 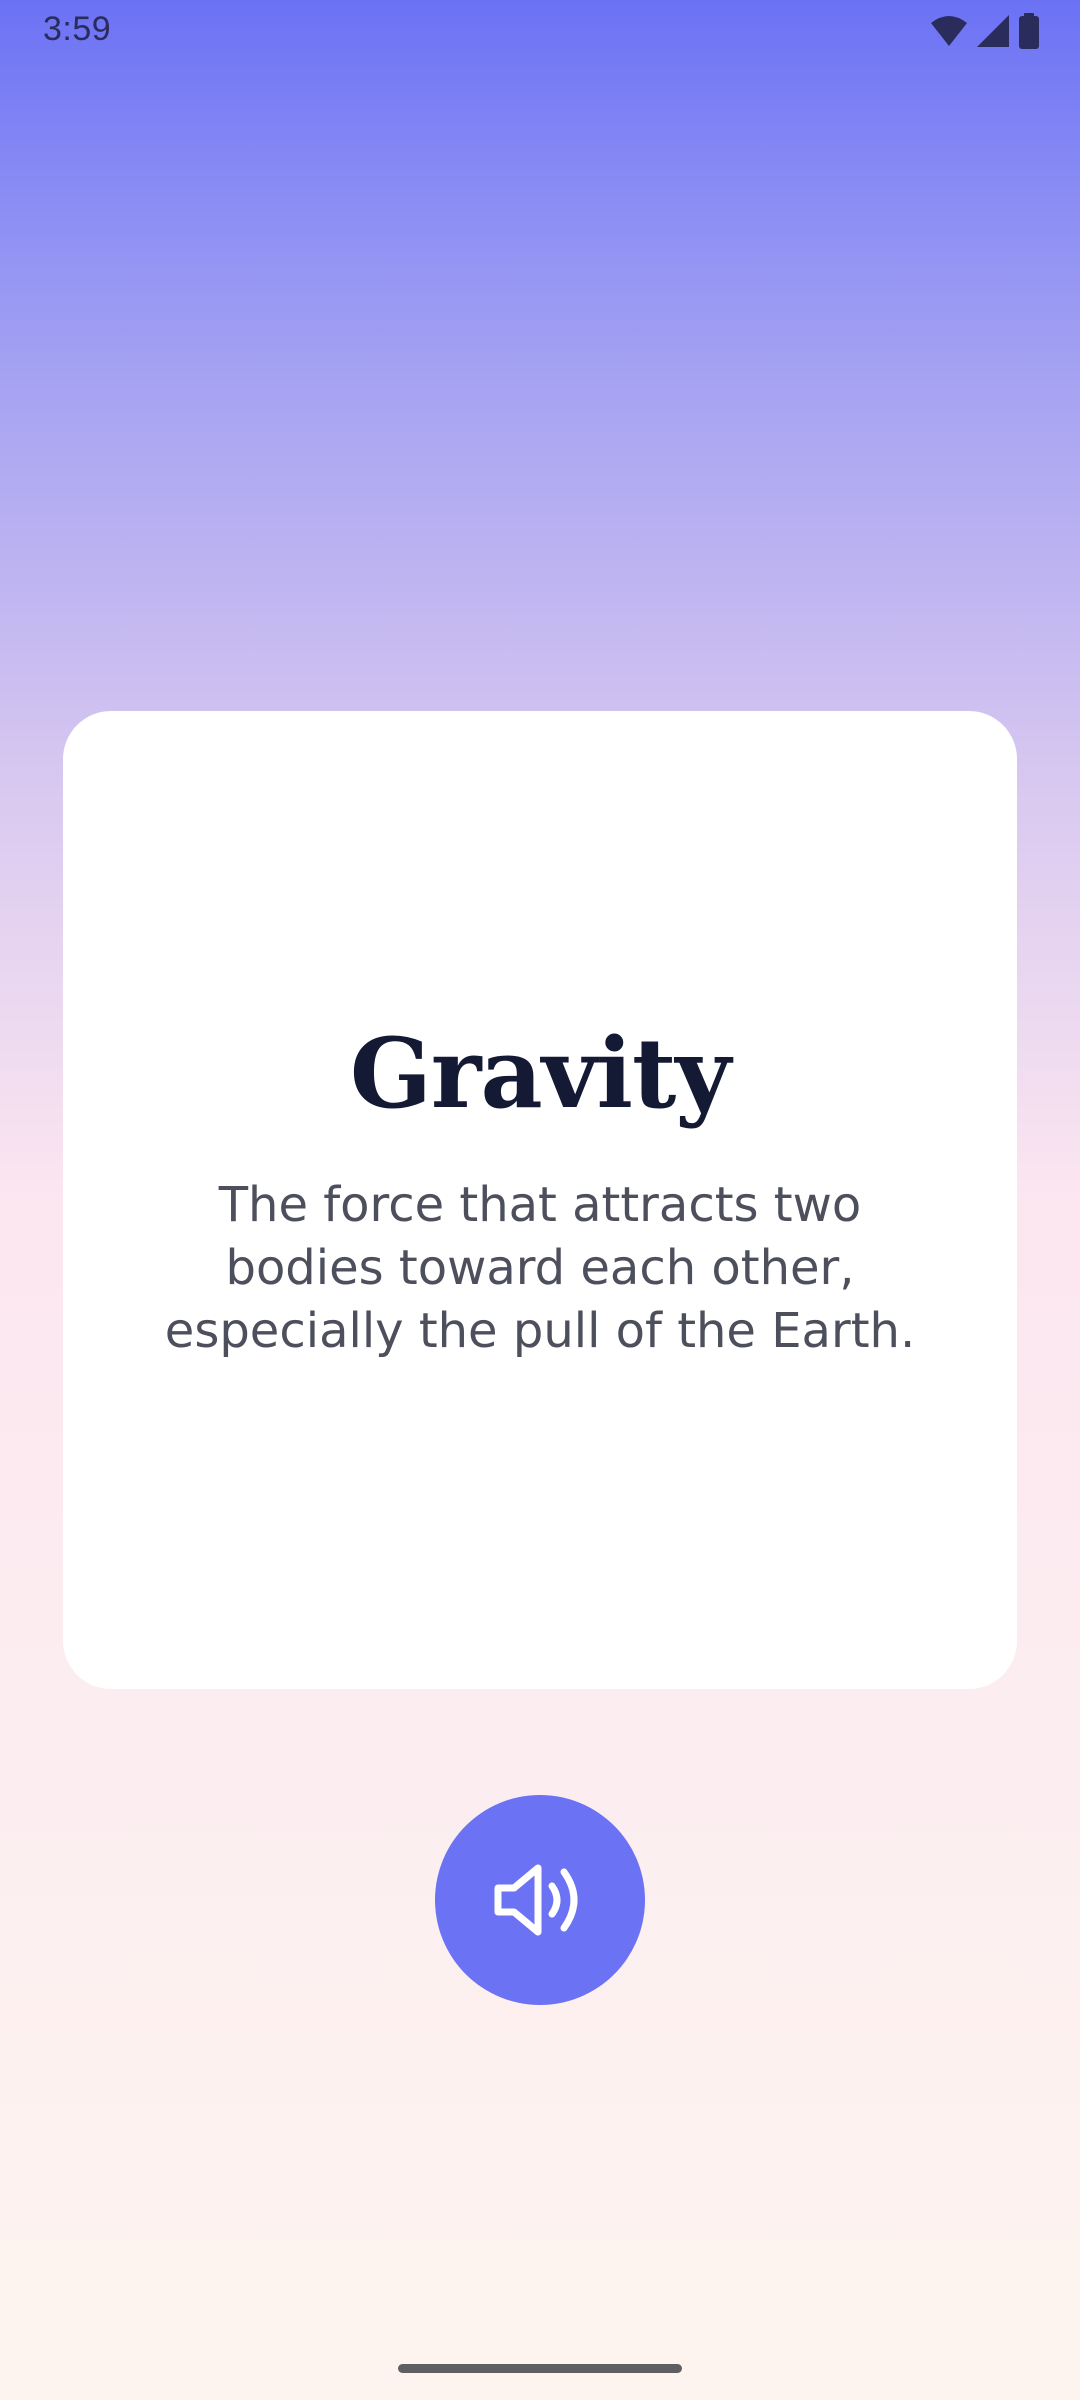 What do you see at coordinates (993, 31) in the screenshot?
I see `cellular-signal-icon` at bounding box center [993, 31].